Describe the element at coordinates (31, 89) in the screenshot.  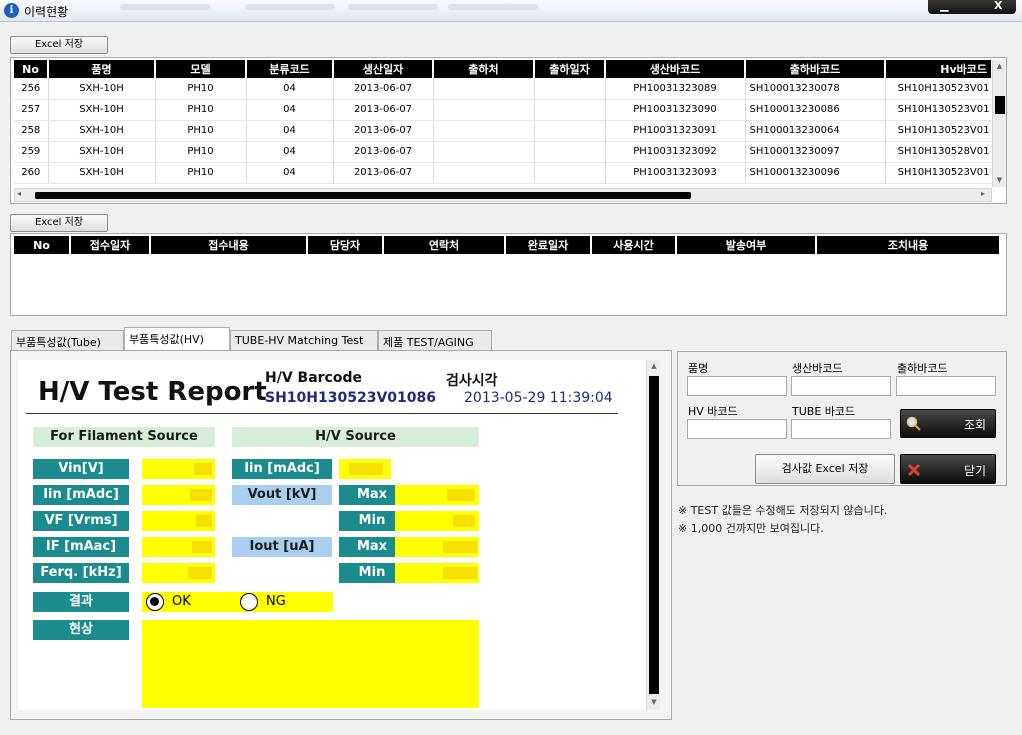
I see `table-cell: 256` at that location.